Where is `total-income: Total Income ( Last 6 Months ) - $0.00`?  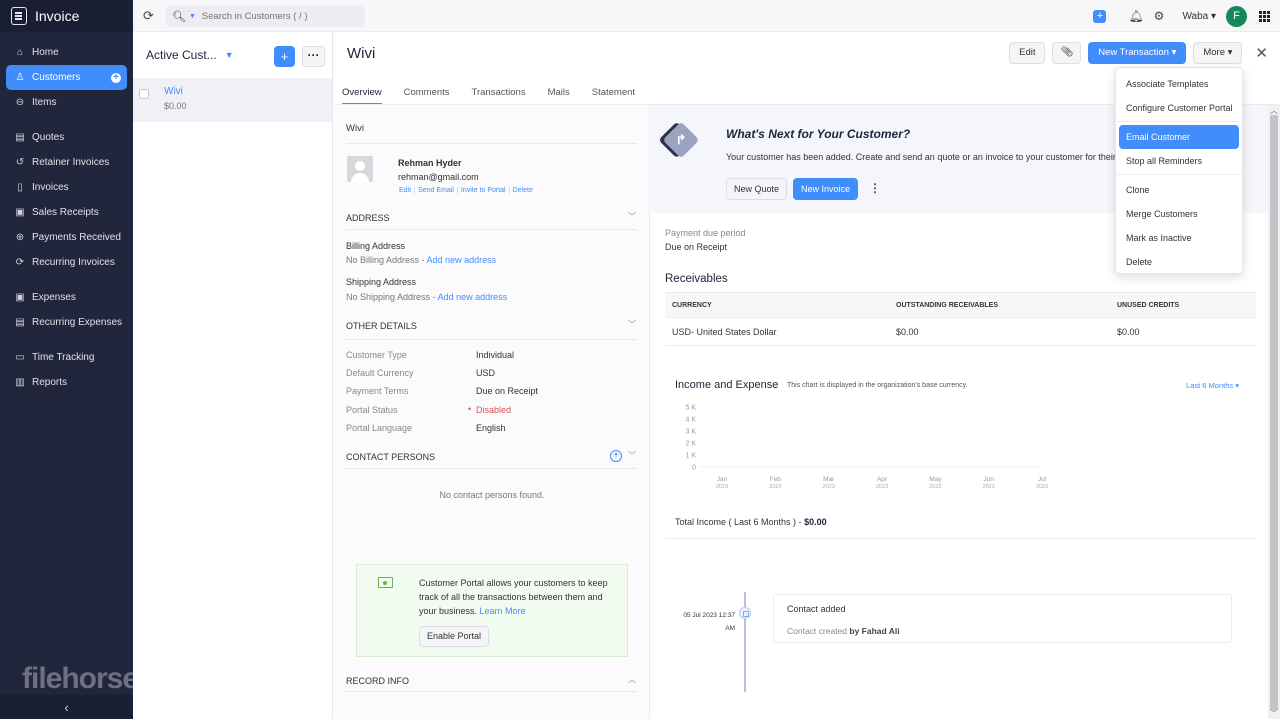
total-income: Total Income ( Last 6 Months ) - $0.00 is located at coordinates (751, 522).